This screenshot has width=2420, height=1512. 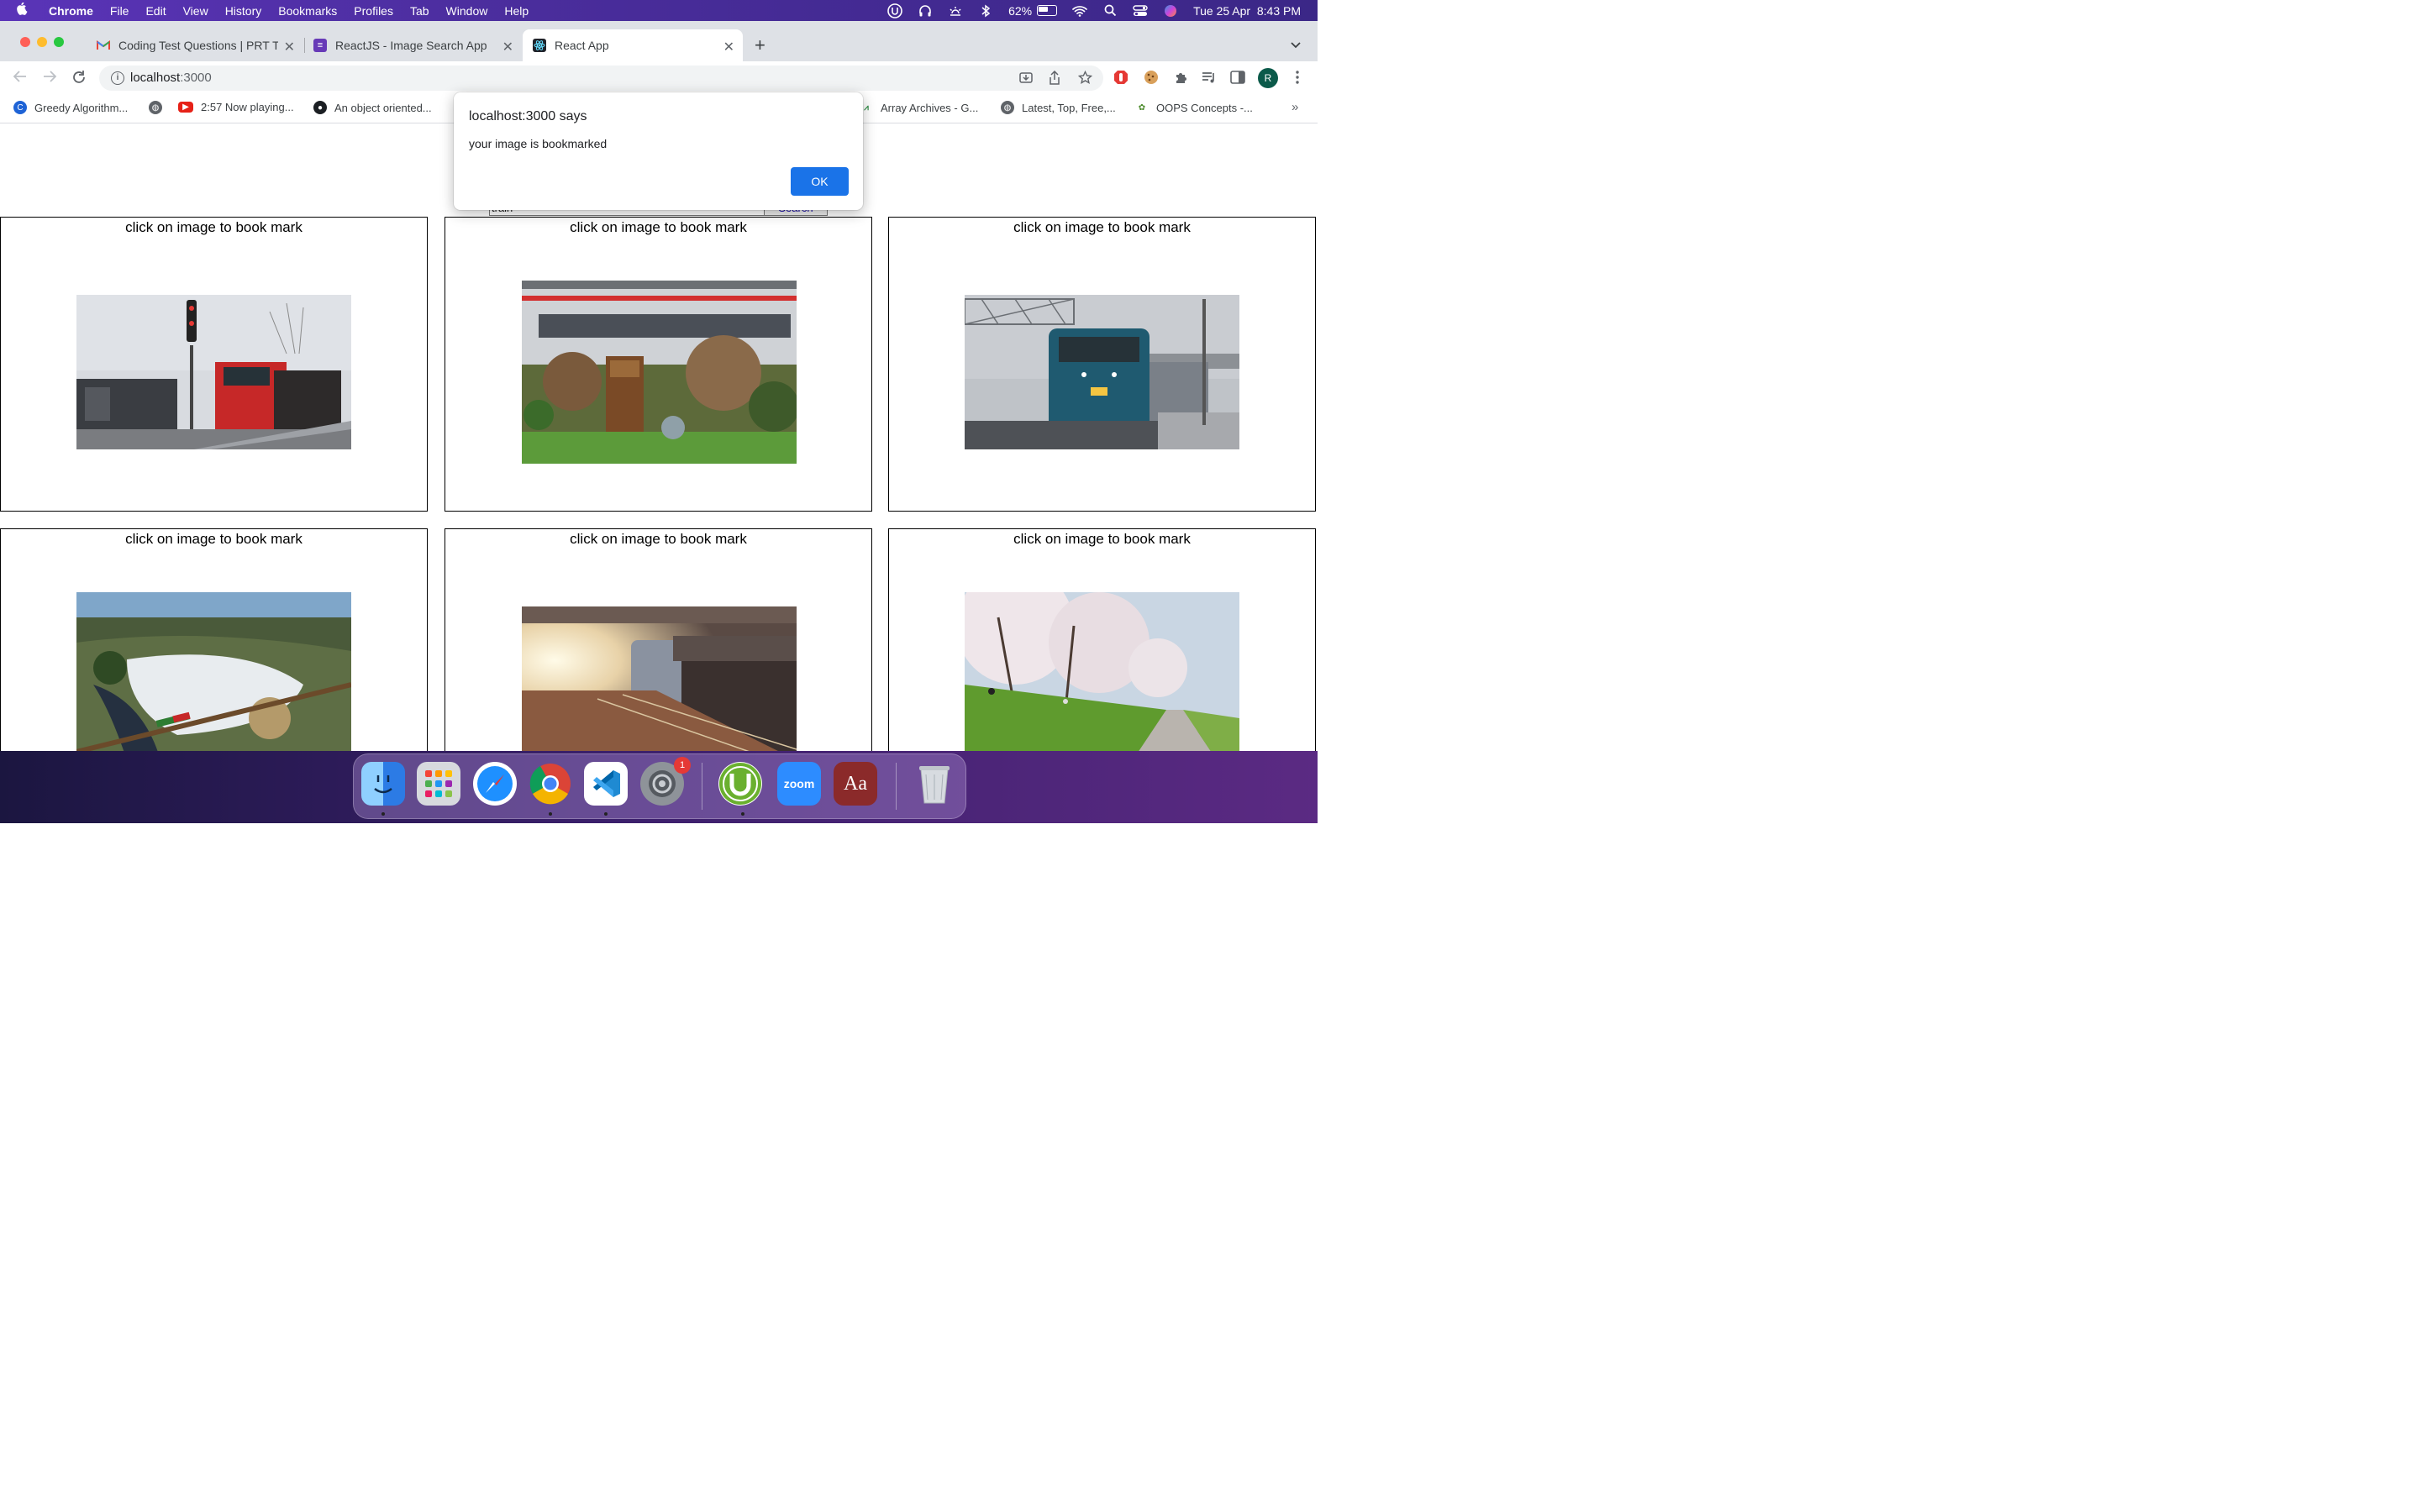 I want to click on tab-react-app: React App ✕, so click(x=633, y=45).